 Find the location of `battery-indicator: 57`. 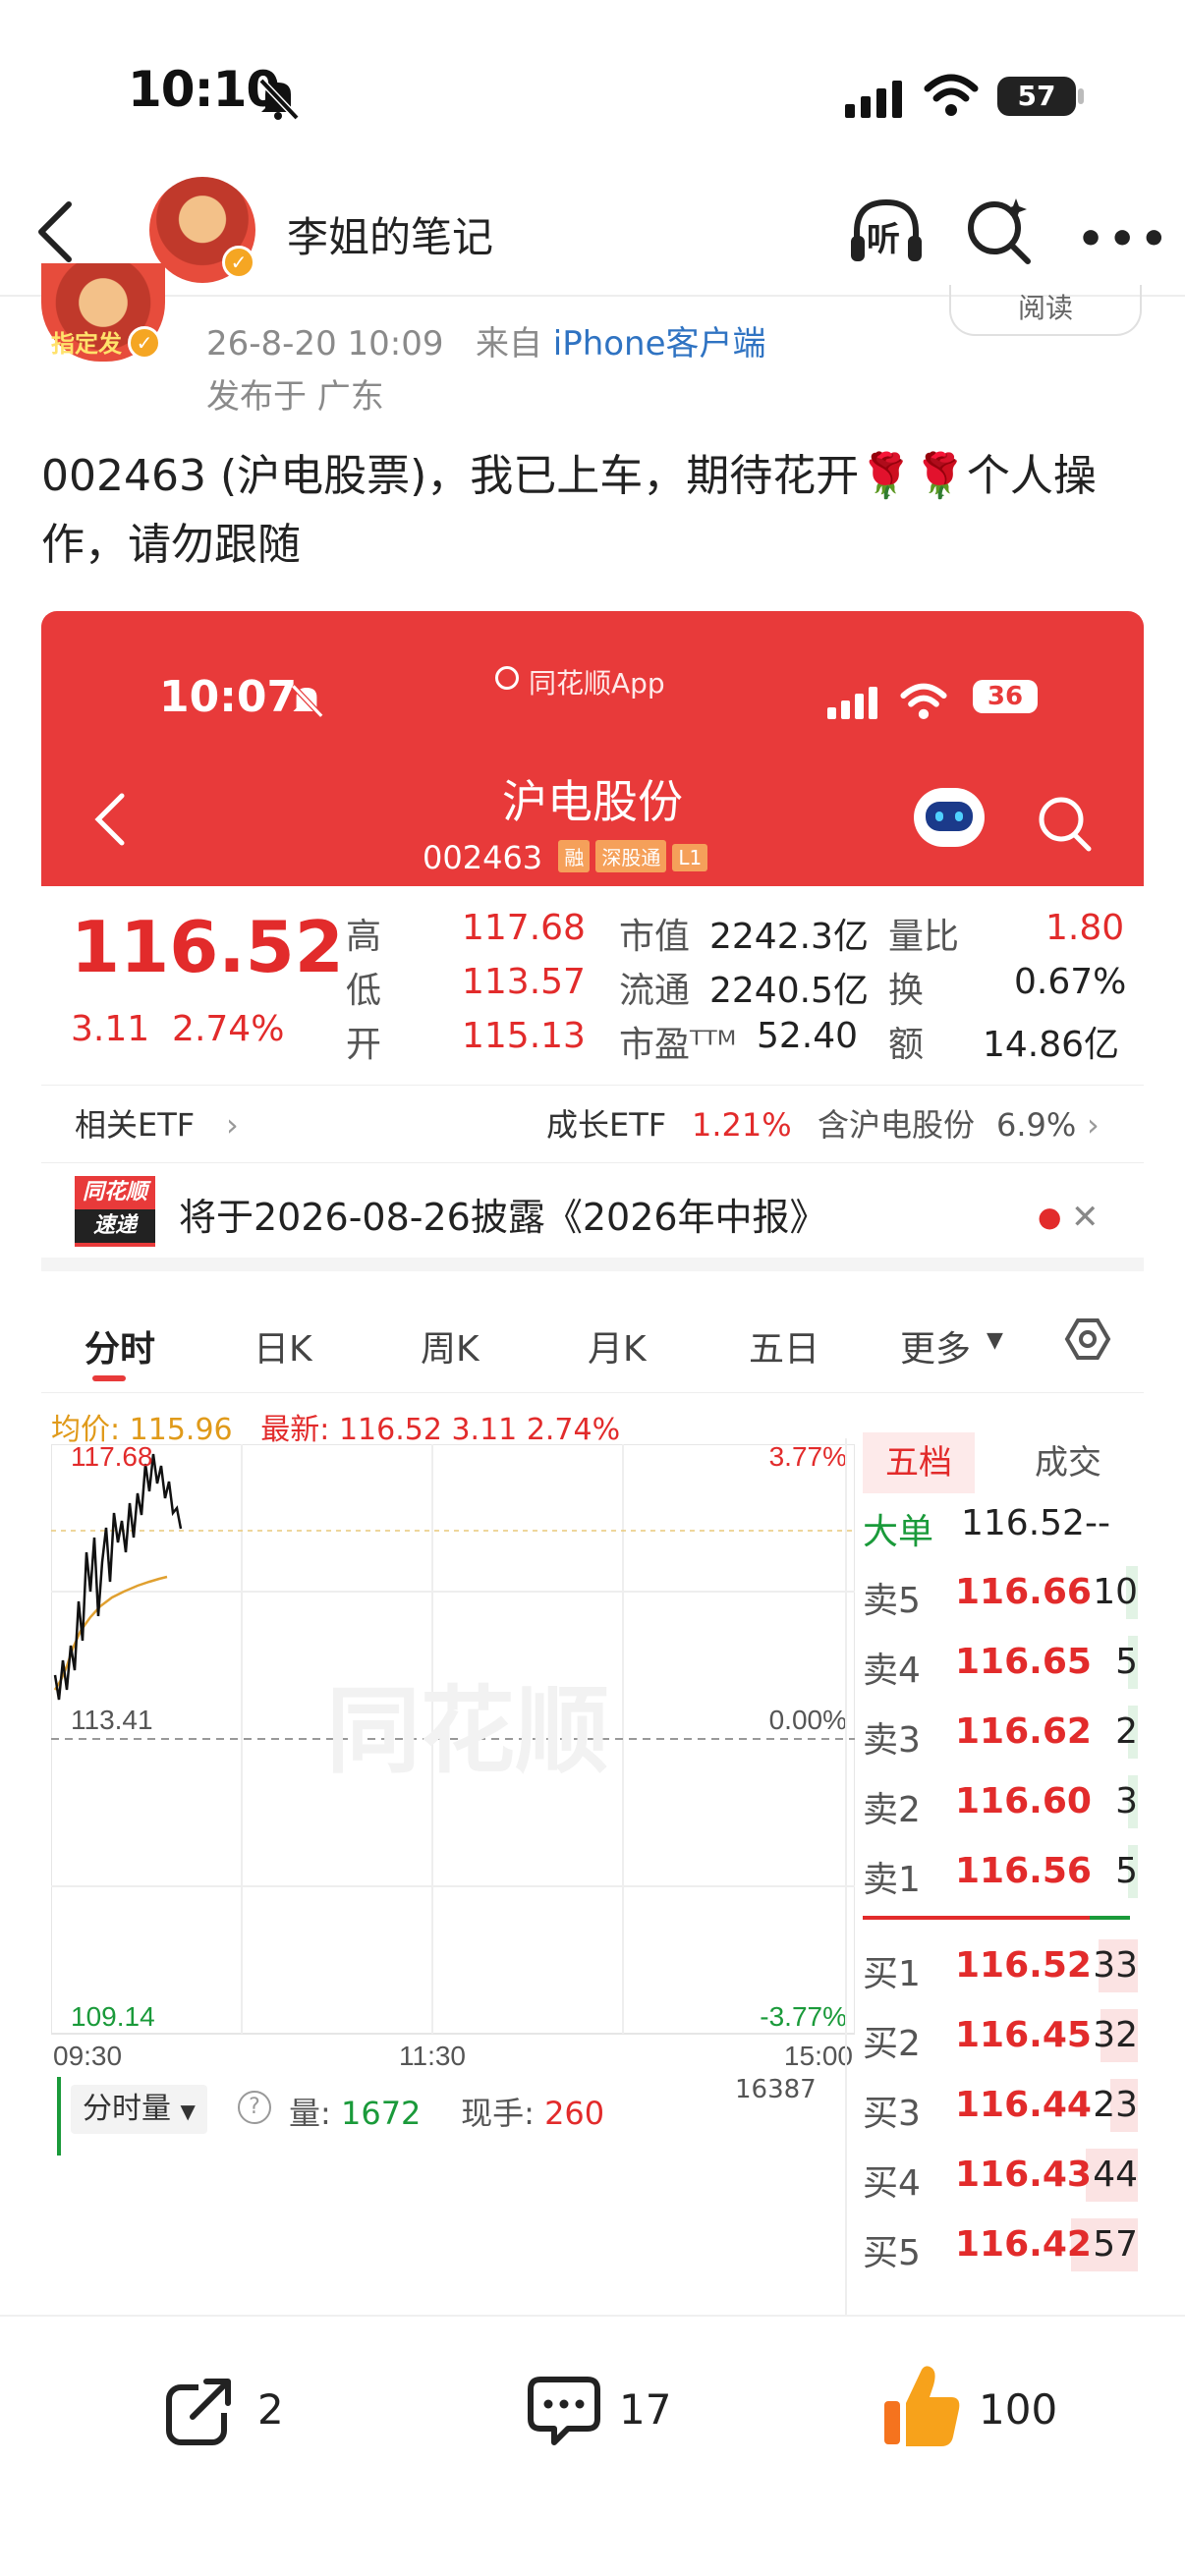

battery-indicator: 57 is located at coordinates (1037, 96).